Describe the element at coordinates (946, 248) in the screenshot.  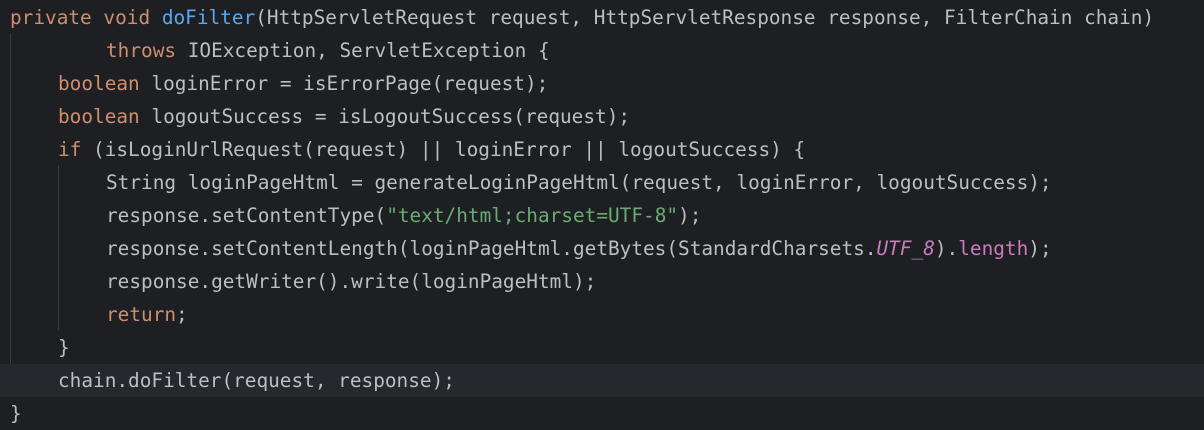
I see `token-text: ).` at that location.